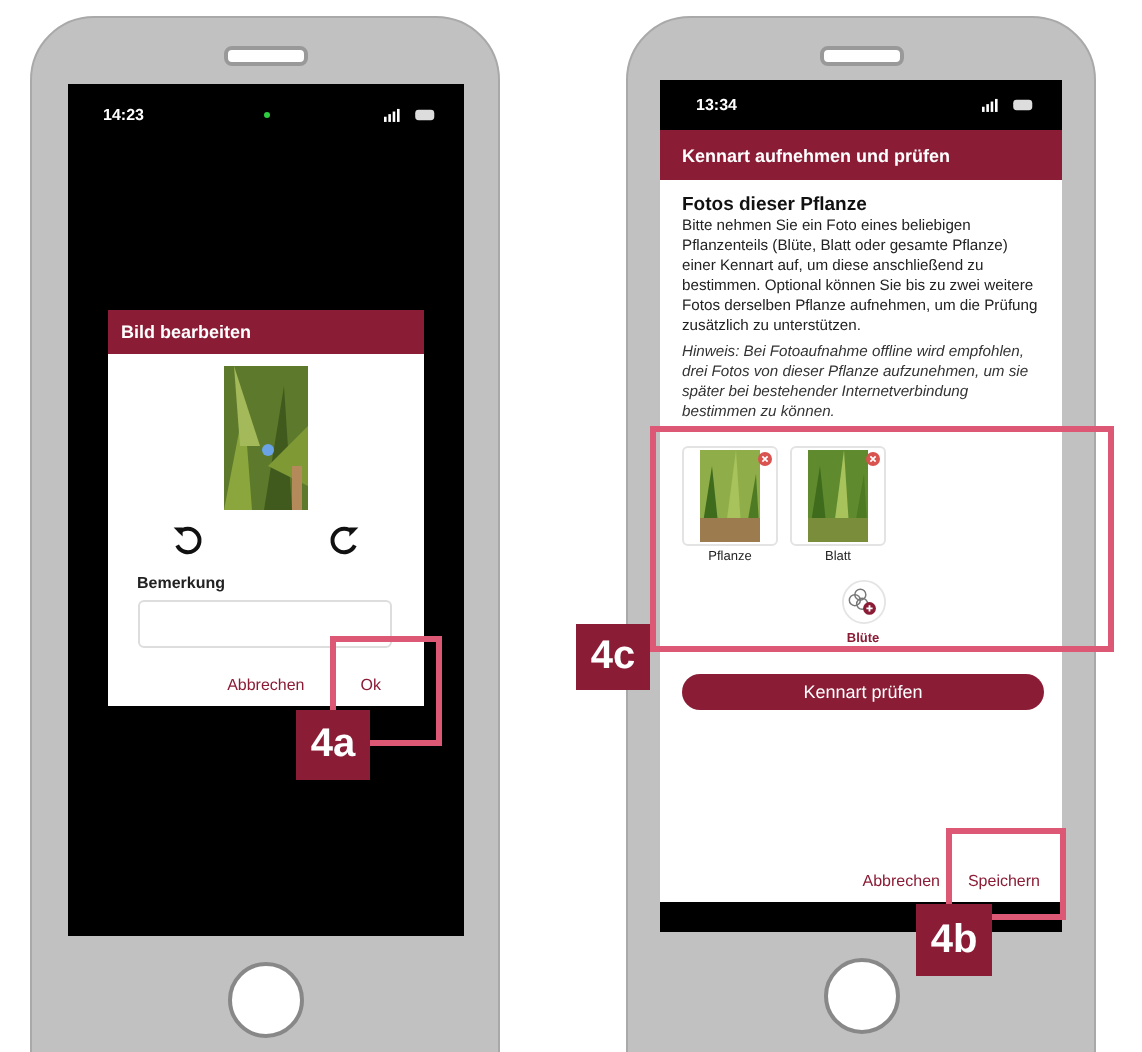 The width and height of the screenshot is (1142, 1052). Describe the element at coordinates (861, 155) in the screenshot. I see `app-header: Kennart aufnehmen und prüfen` at that location.